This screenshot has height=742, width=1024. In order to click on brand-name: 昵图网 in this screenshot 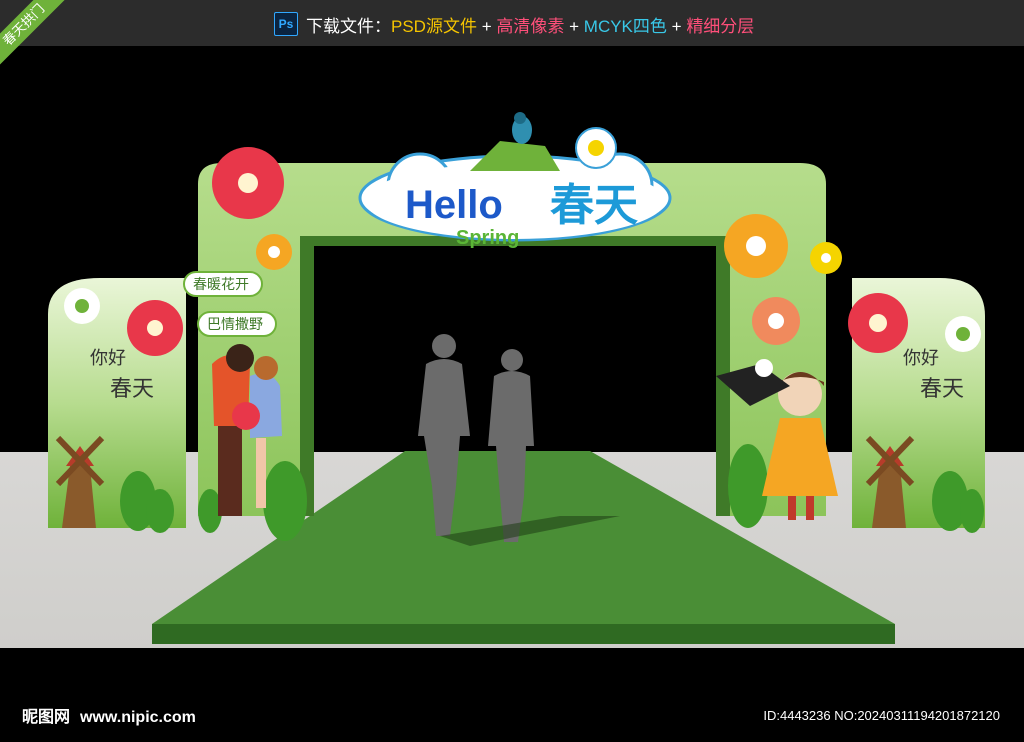, I will do `click(46, 717)`.